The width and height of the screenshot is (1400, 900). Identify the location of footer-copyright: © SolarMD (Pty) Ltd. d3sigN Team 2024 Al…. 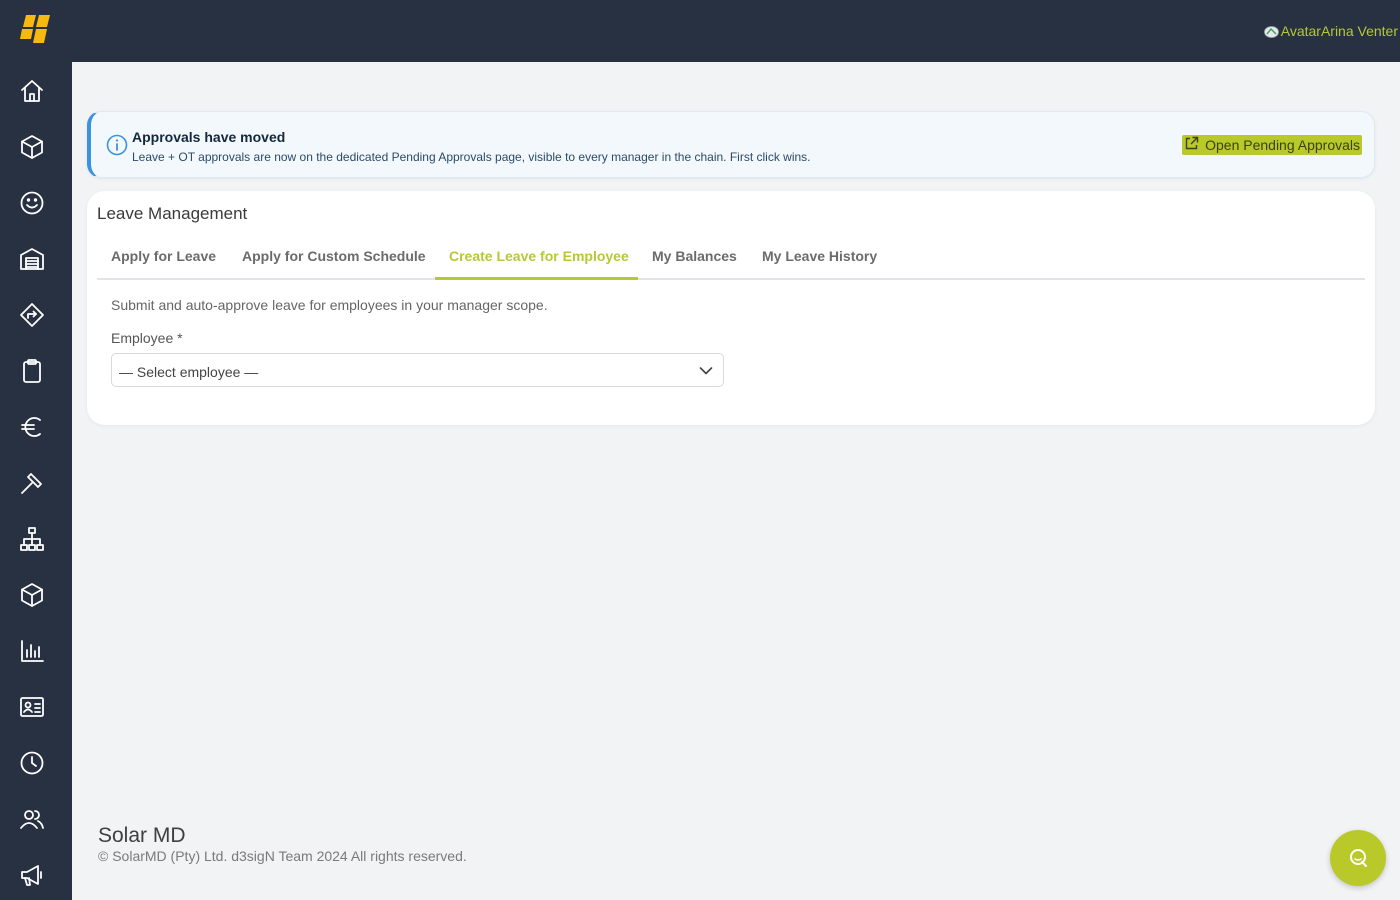
(282, 856).